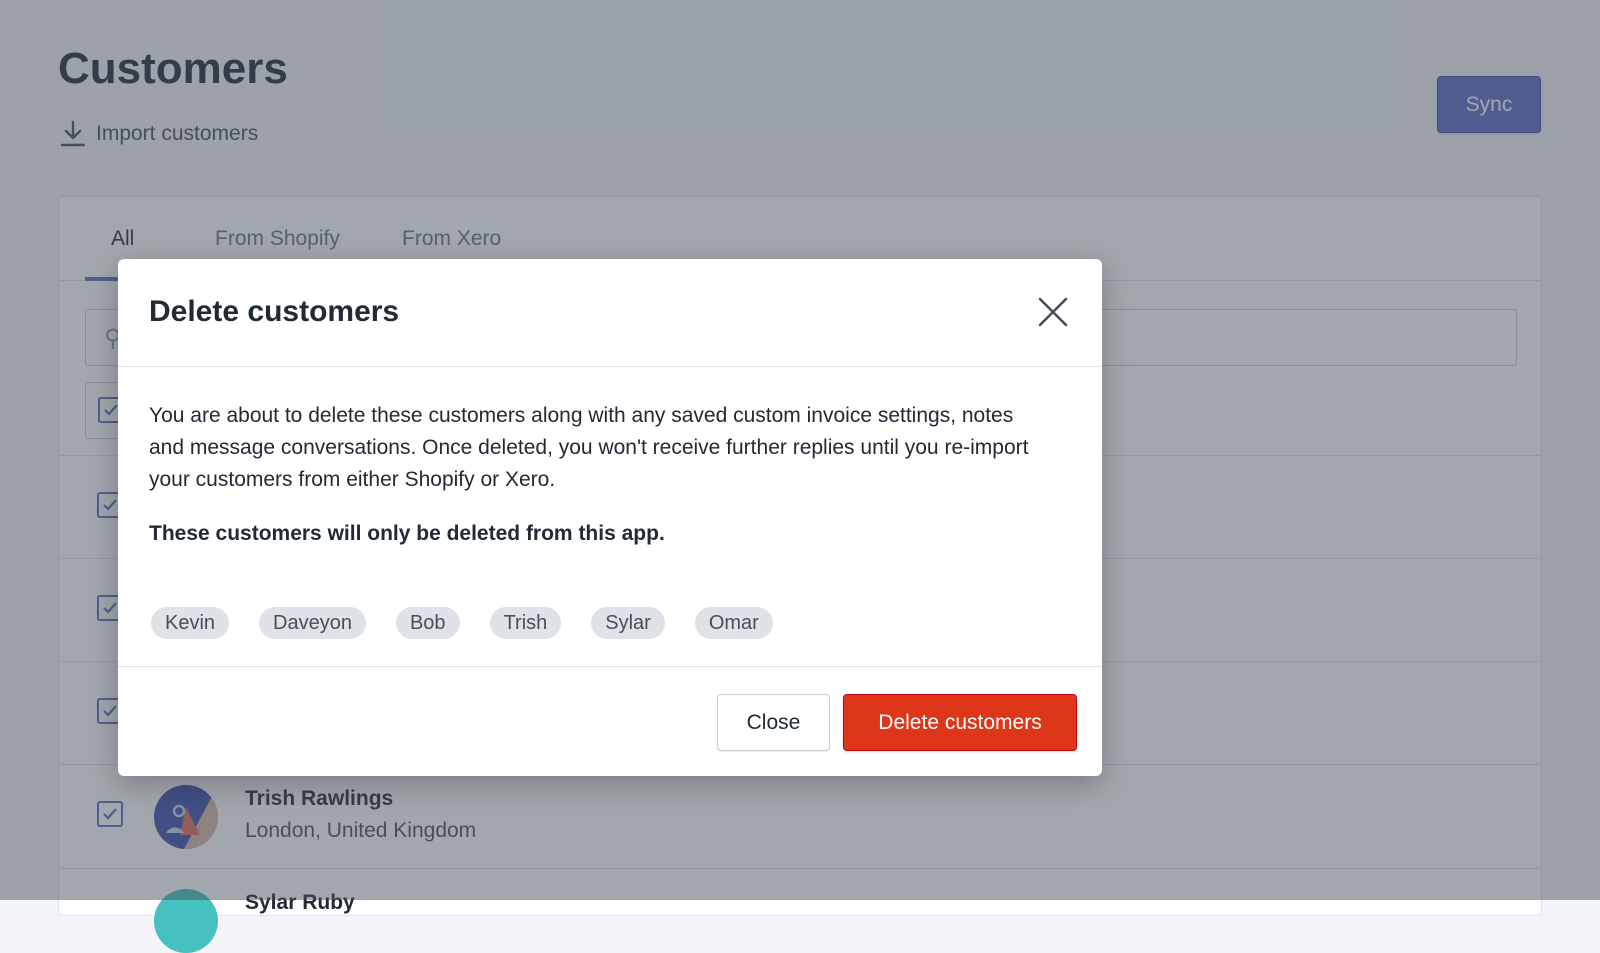 Image resolution: width=1600 pixels, height=953 pixels. Describe the element at coordinates (960, 722) in the screenshot. I see `delete-customers-button: Delete customers` at that location.